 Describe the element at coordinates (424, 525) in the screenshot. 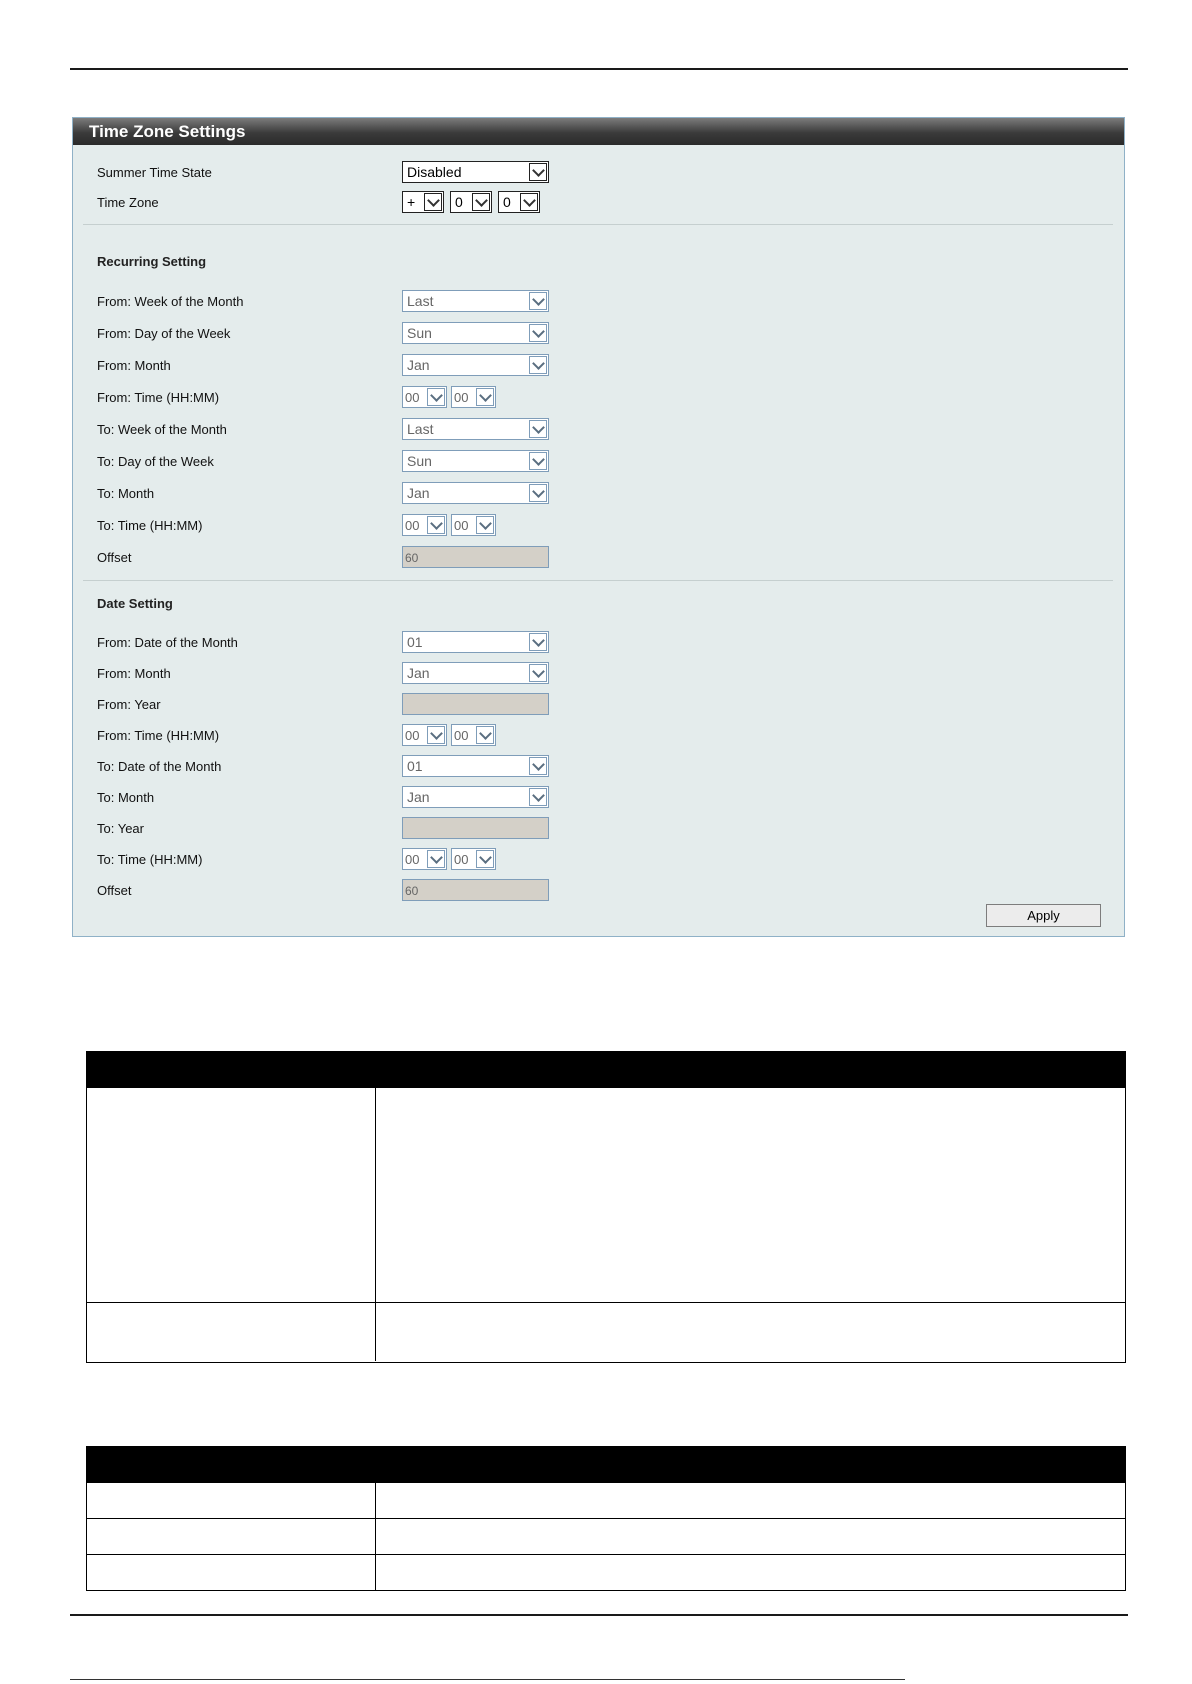

I see `recurring-to-hour-select: 00` at that location.